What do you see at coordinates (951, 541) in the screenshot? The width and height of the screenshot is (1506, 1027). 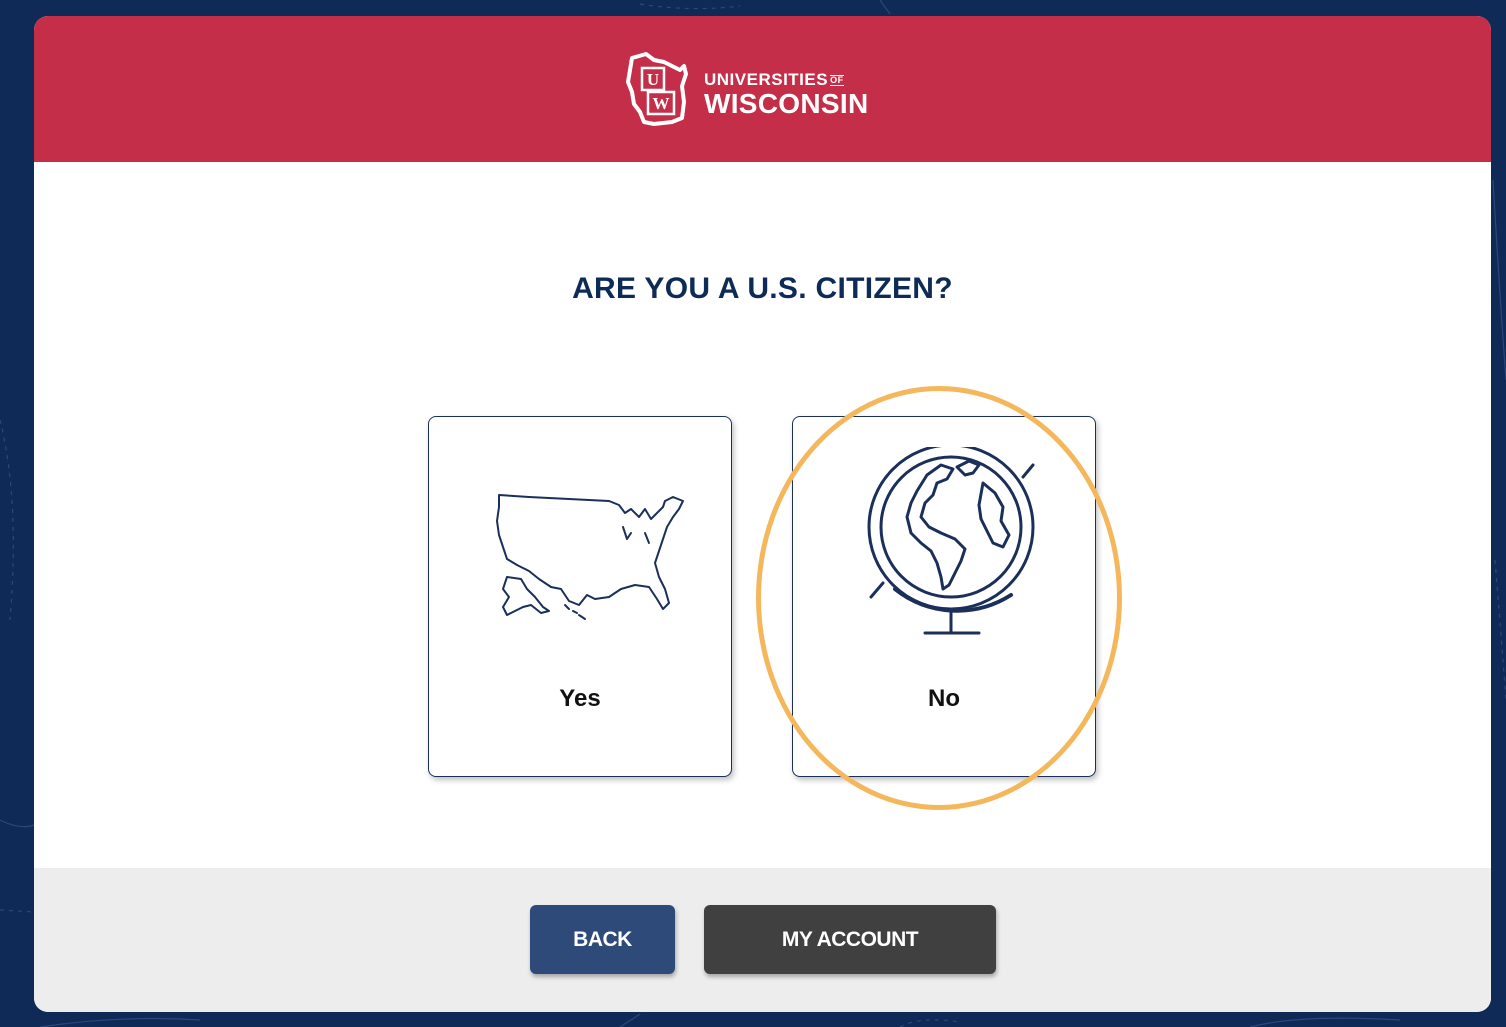 I see `globe-icon` at bounding box center [951, 541].